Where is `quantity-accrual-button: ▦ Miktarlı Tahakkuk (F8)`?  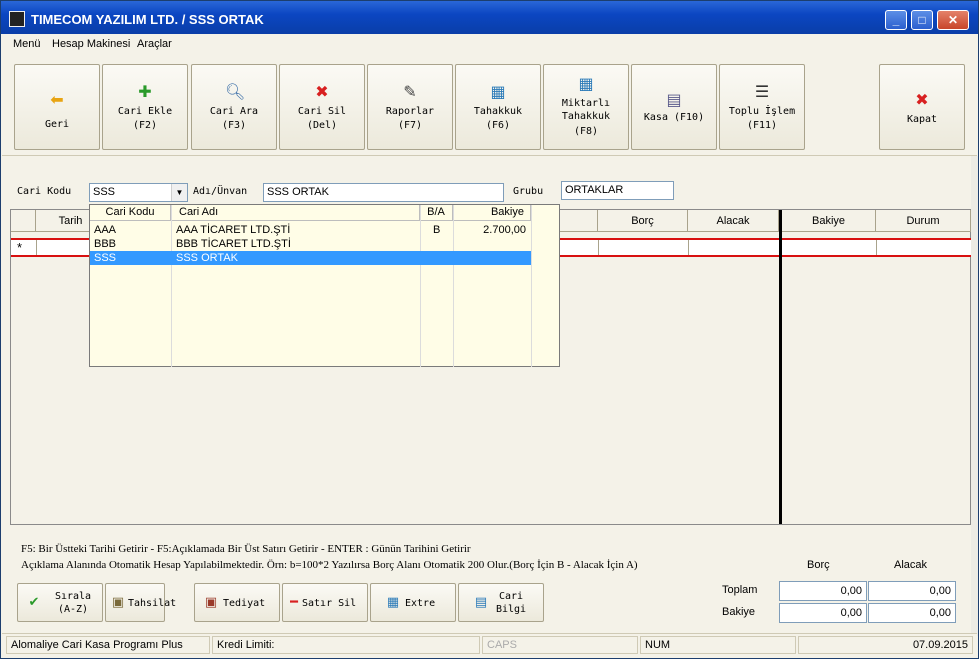
quantity-accrual-button: ▦ Miktarlı Tahakkuk (F8) is located at coordinates (586, 107).